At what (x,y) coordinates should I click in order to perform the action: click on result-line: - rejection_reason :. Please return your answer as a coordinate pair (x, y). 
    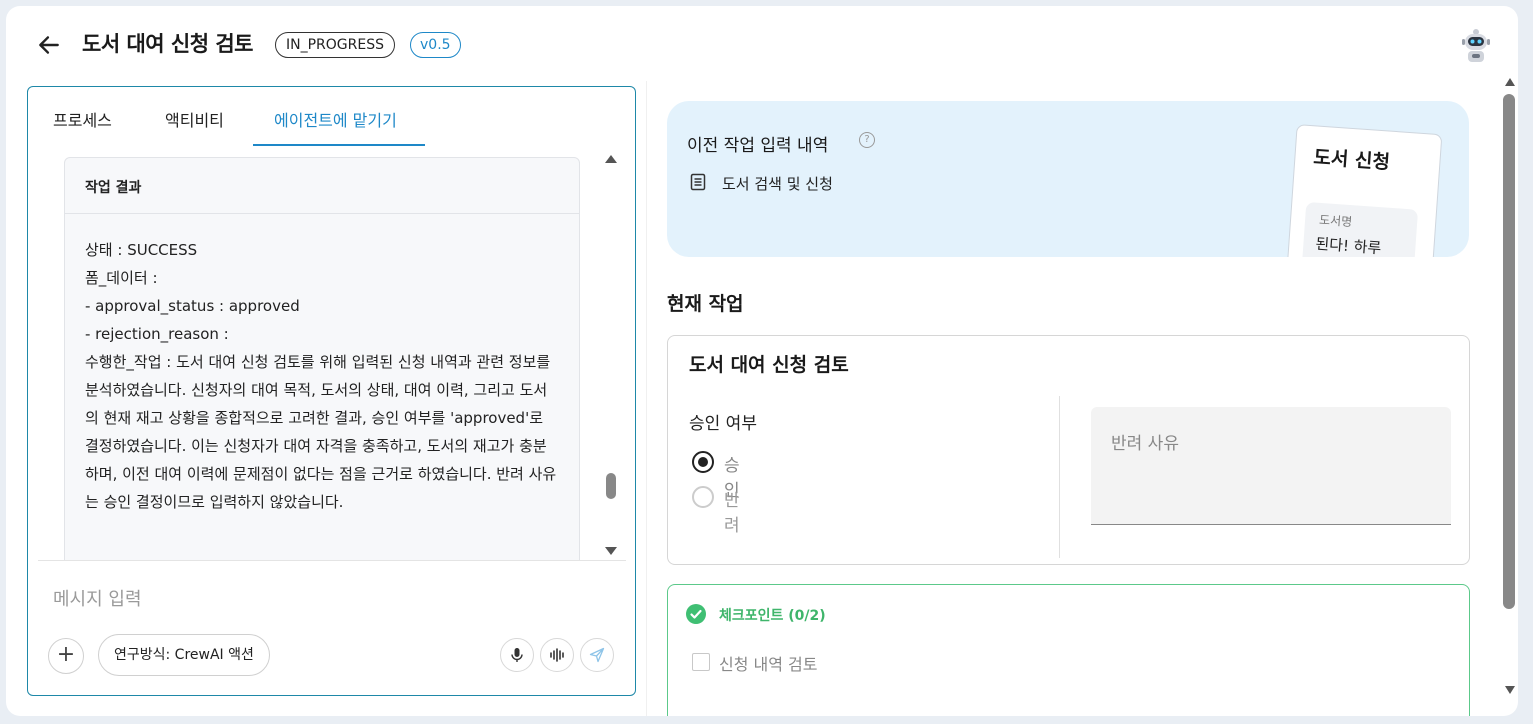
    Looking at the image, I should click on (157, 334).